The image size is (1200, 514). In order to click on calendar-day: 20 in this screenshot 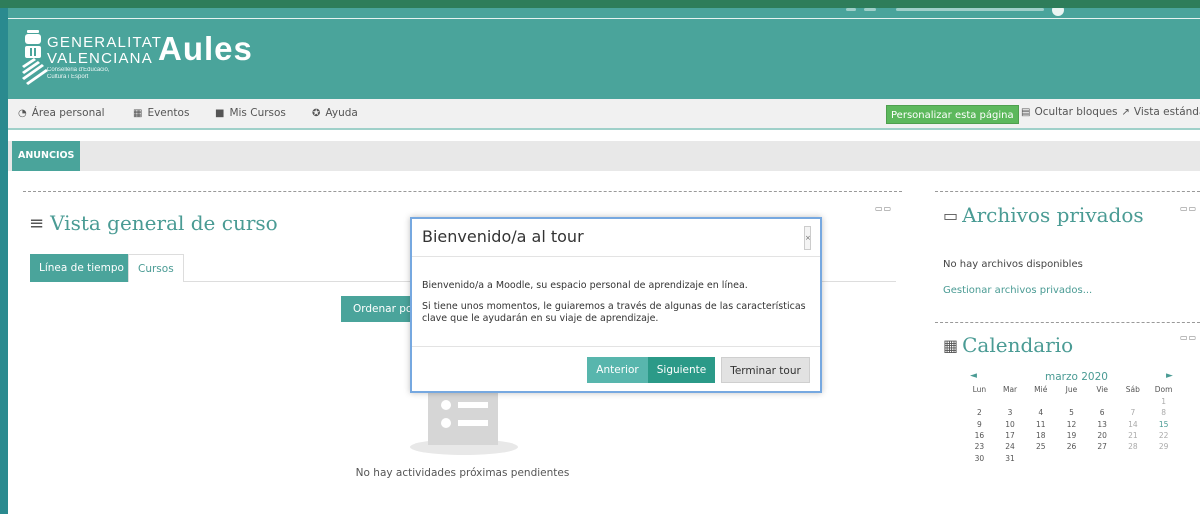, I will do `click(1102, 435)`.